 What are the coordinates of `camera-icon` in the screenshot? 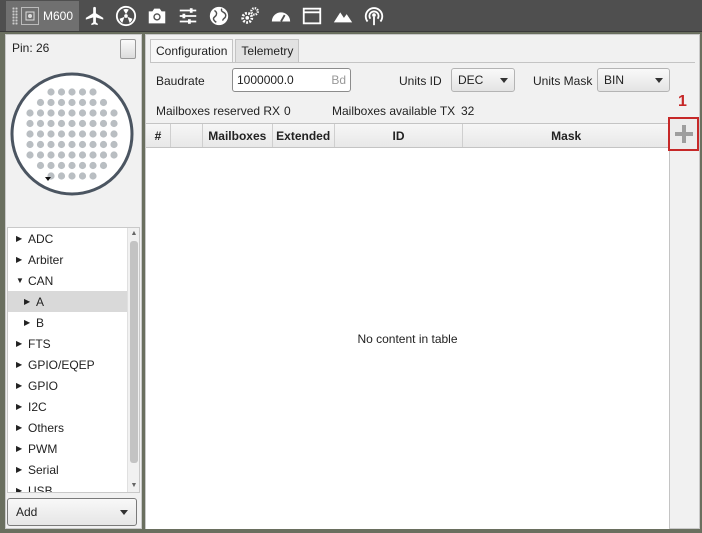 It's located at (156, 16).